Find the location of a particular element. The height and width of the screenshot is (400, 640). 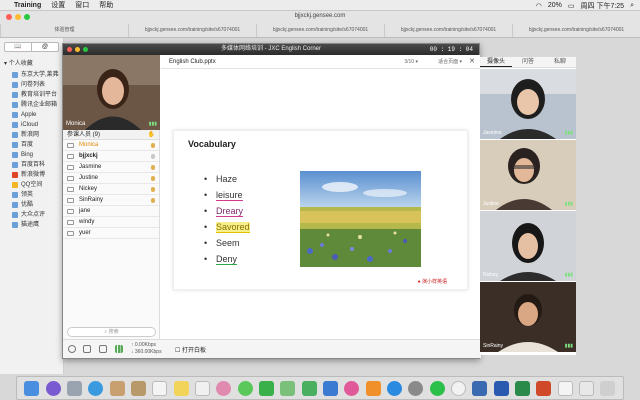

documents-folder-icon is located at coordinates (565, 388).